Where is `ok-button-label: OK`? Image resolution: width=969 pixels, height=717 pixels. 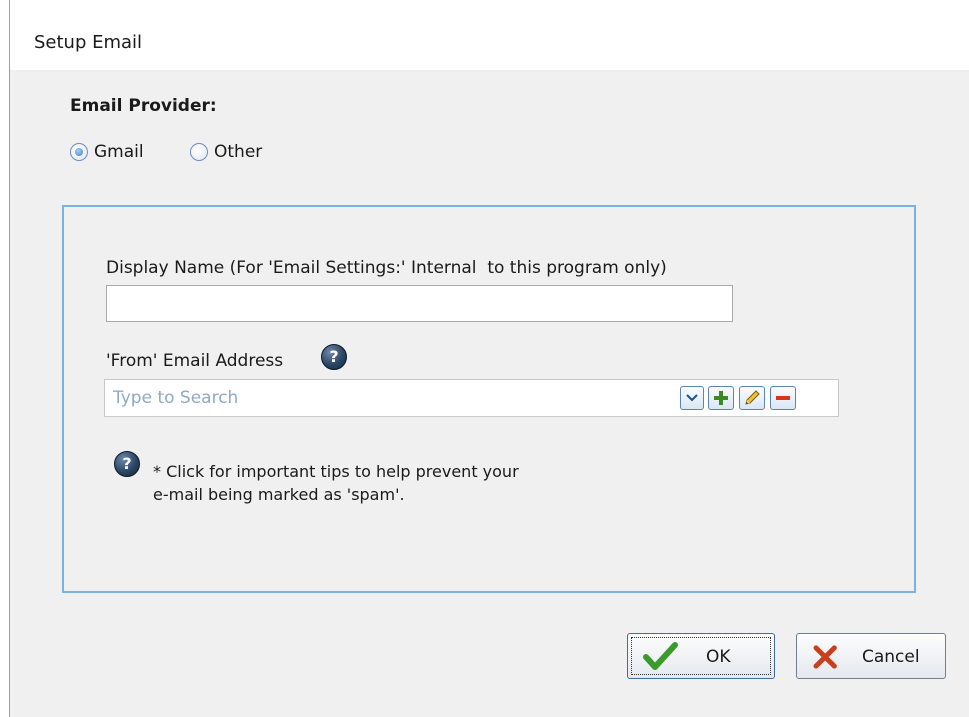
ok-button-label: OK is located at coordinates (718, 657).